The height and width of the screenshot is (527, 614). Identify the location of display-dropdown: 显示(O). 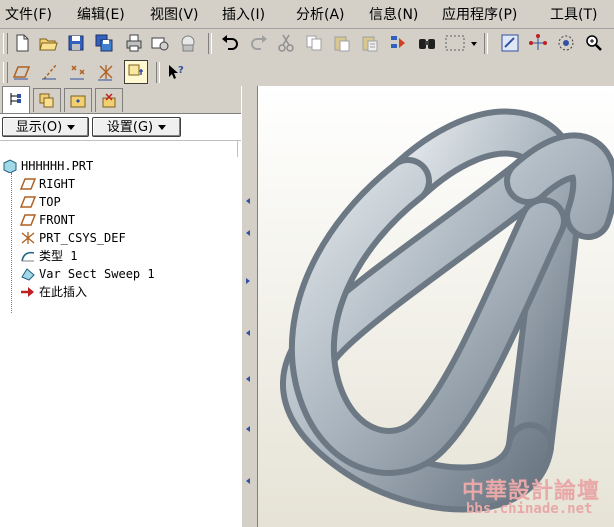
(45, 127).